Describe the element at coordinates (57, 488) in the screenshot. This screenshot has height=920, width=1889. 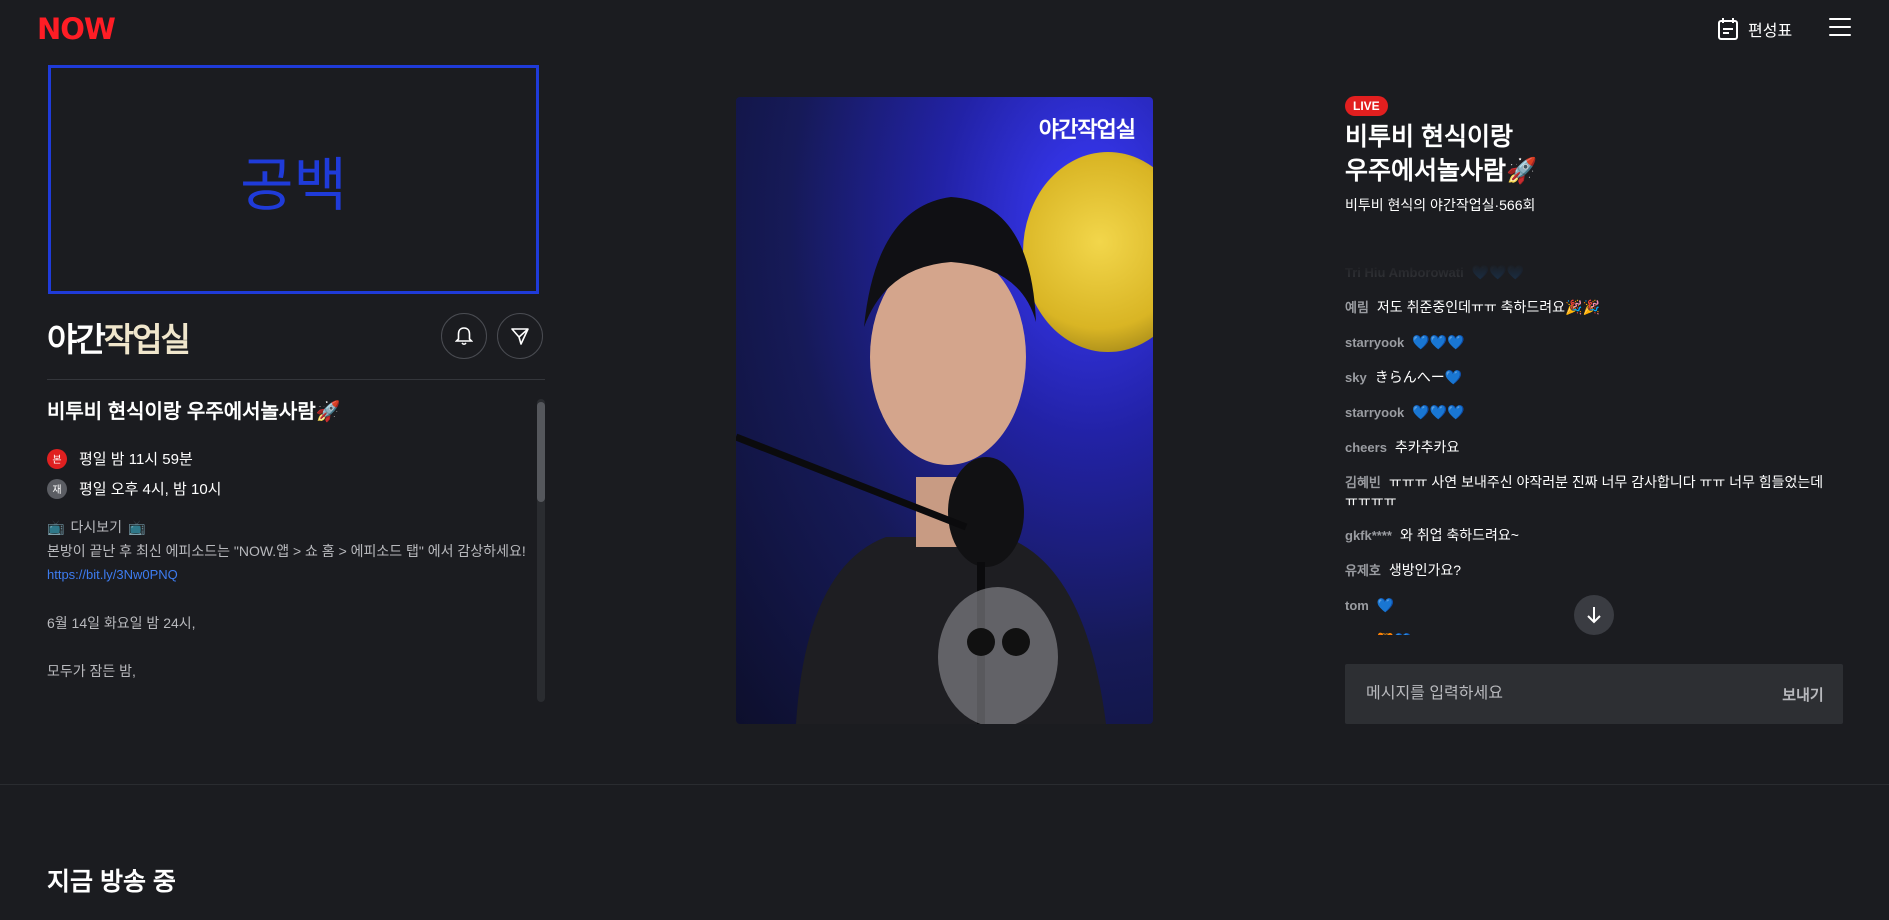
I see `rerun-badge: 재` at that location.